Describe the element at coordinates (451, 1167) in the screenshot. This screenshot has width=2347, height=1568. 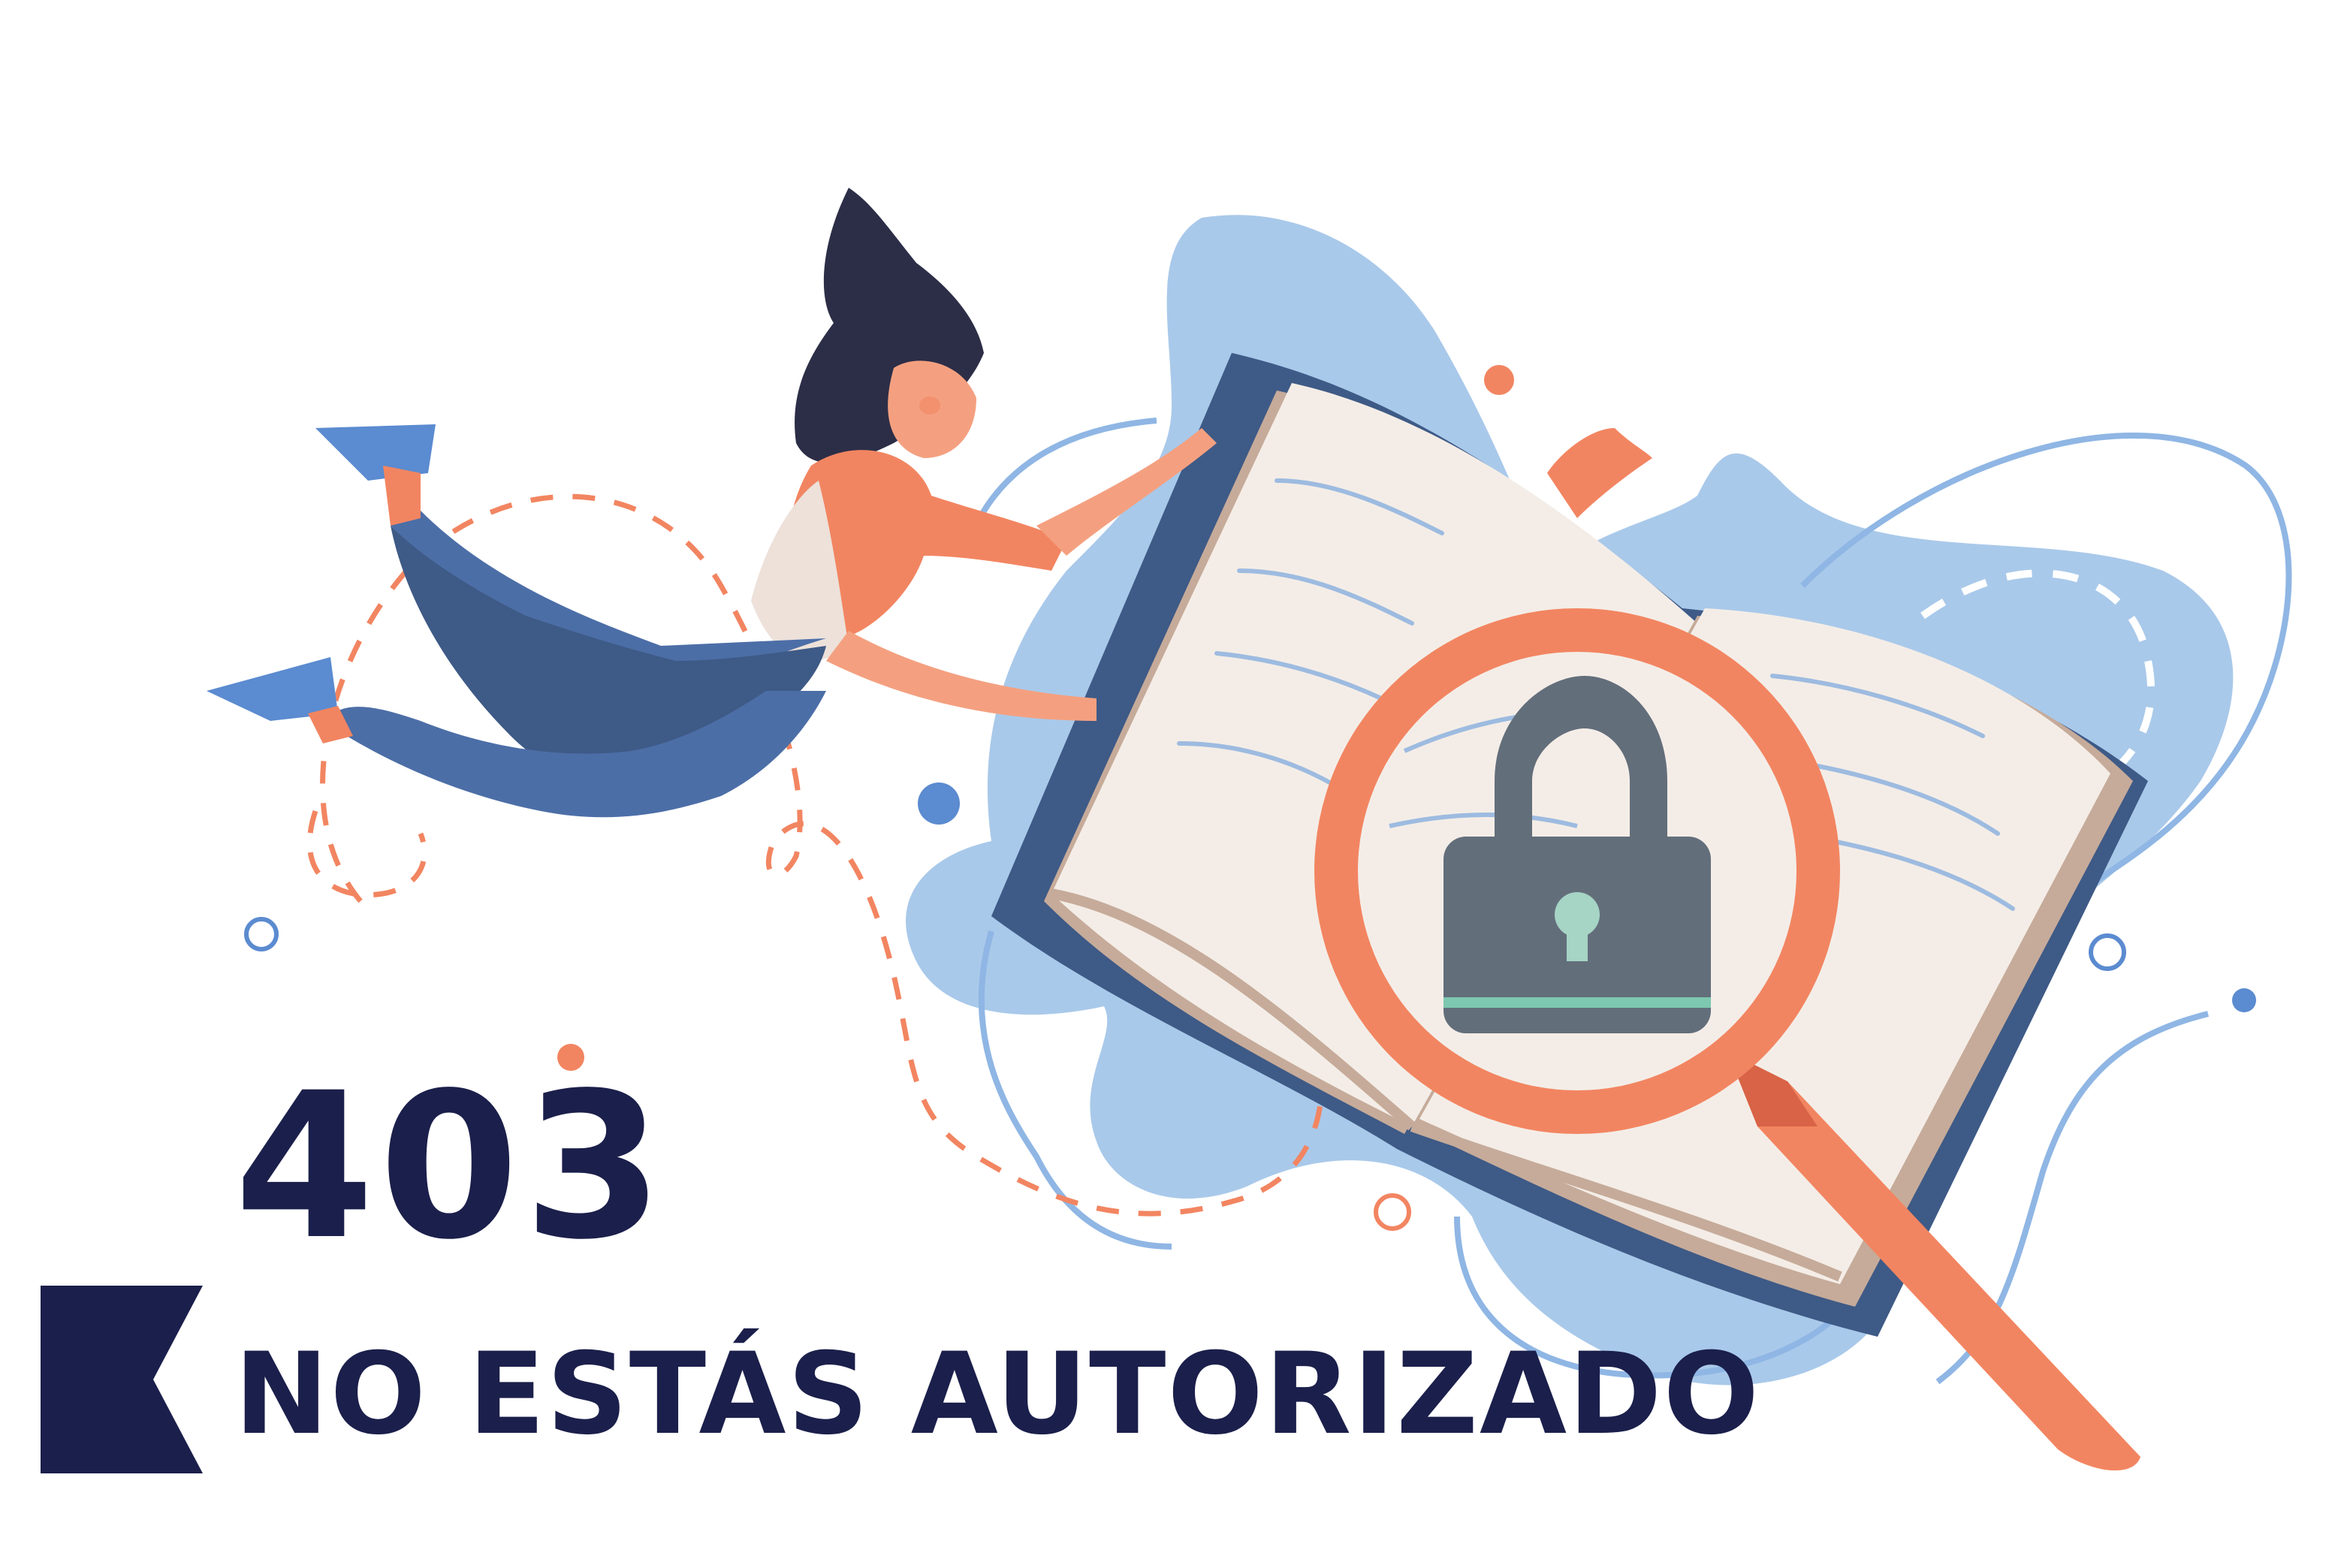
I see `error-code: 403` at that location.